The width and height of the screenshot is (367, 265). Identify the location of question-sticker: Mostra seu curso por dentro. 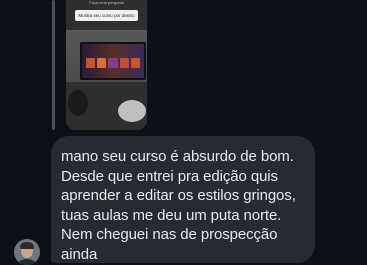
(106, 15).